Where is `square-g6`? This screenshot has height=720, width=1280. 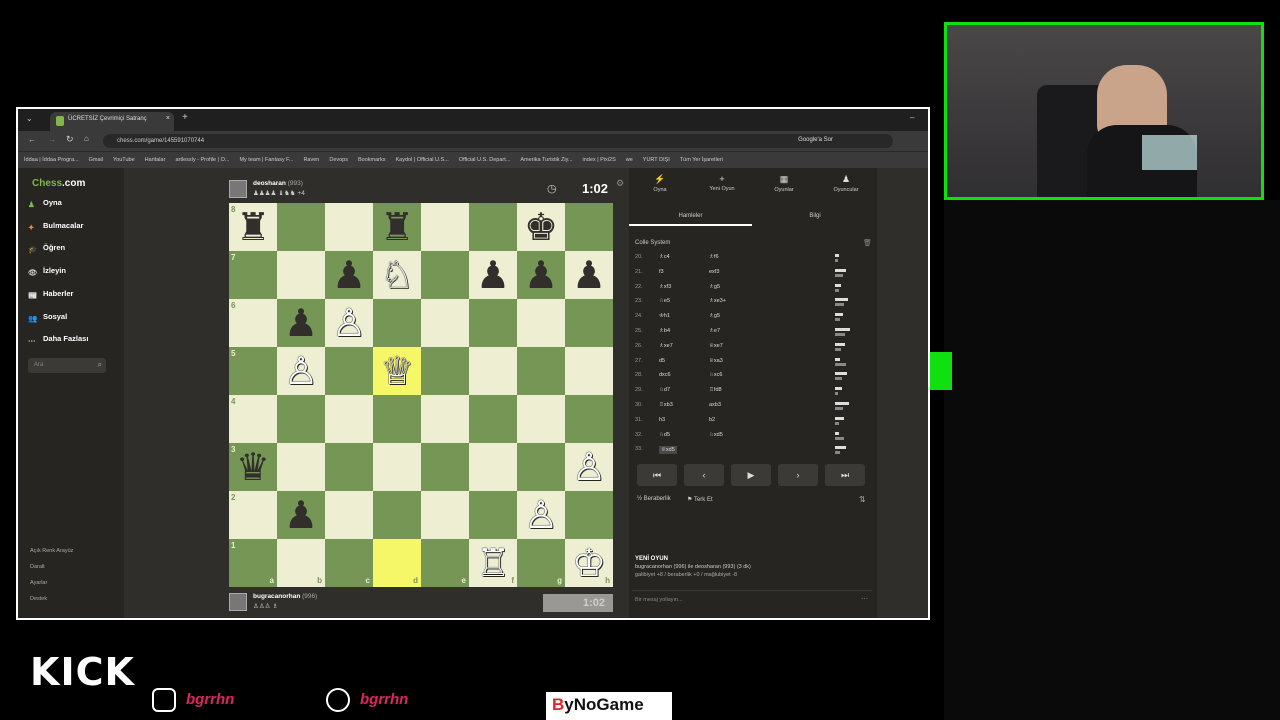
square-g6 is located at coordinates (541, 323).